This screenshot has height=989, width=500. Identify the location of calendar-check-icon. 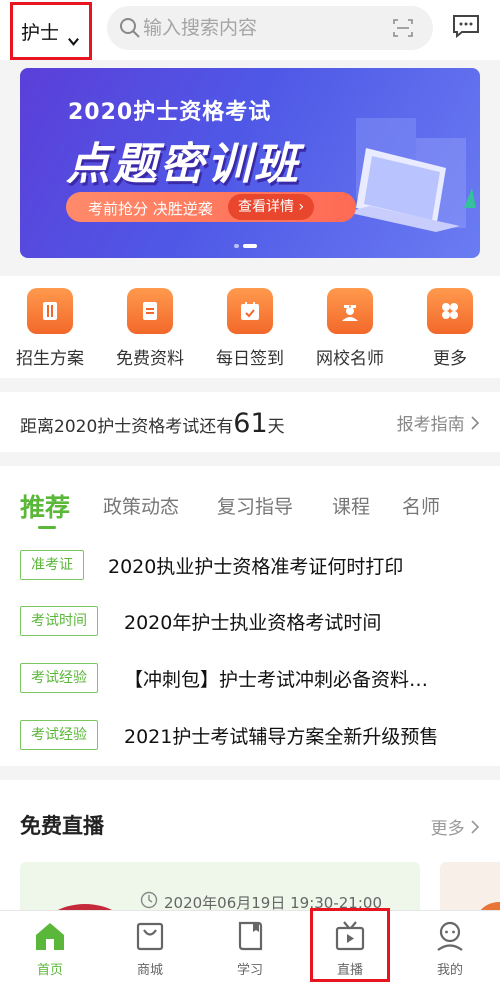
(250, 311).